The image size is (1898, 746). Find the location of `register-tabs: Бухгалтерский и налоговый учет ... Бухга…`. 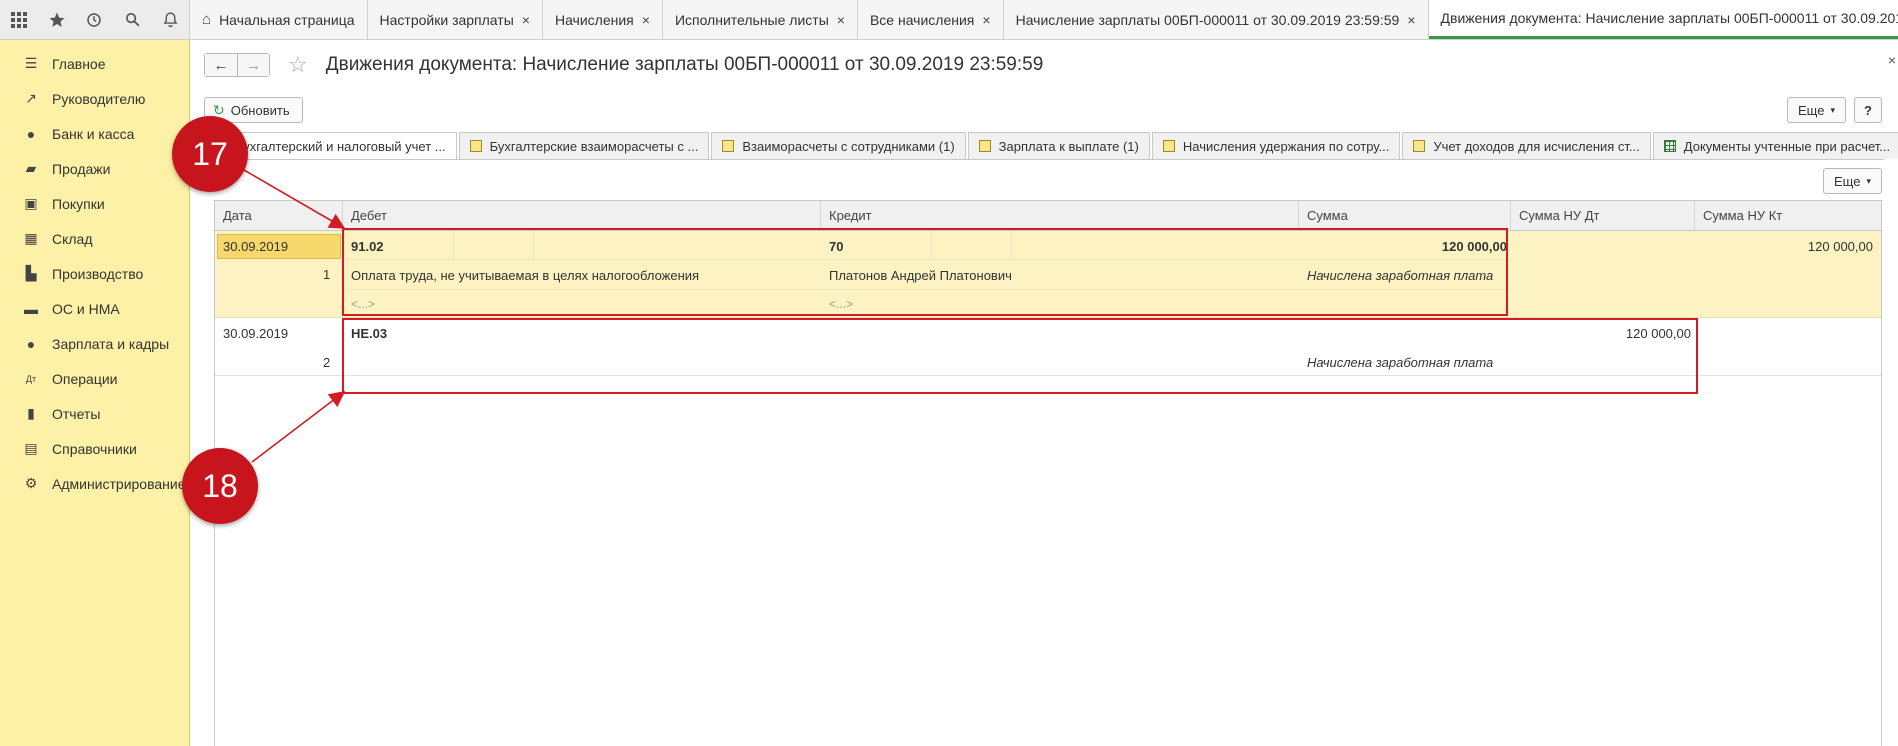

register-tabs: Бухгалтерский и налоговый учет ... Бухга… is located at coordinates (1051, 146).